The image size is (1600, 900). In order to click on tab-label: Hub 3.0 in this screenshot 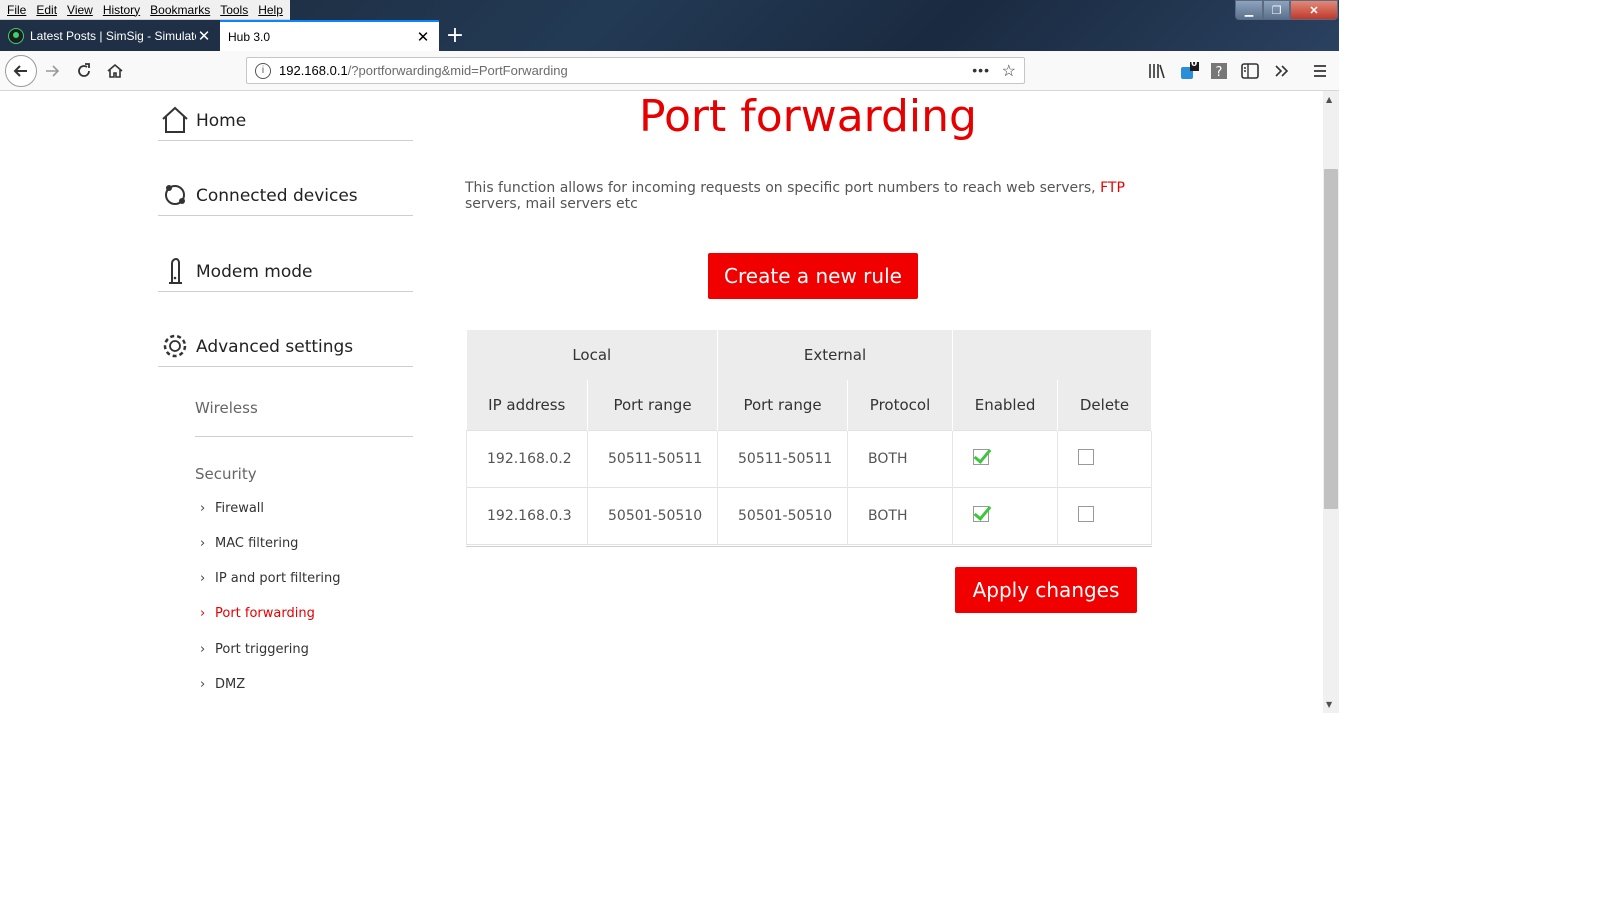, I will do `click(249, 36)`.